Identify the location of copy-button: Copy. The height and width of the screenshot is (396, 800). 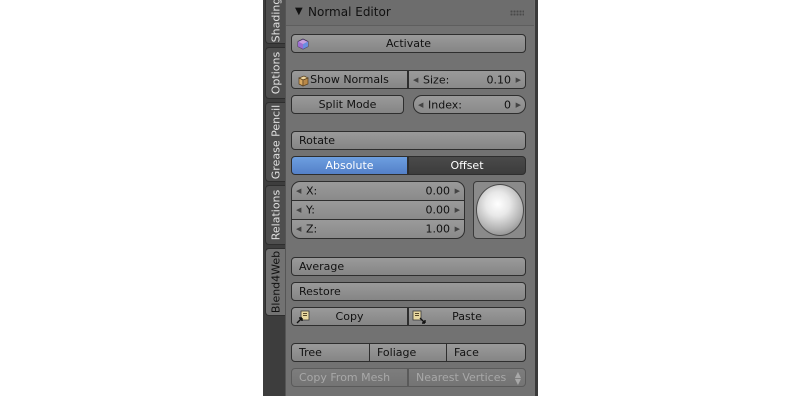
(349, 316).